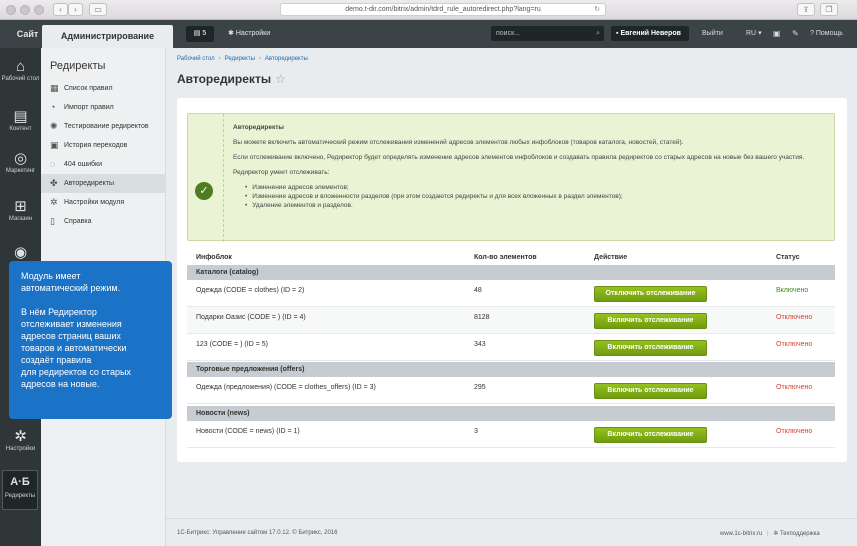 The image size is (857, 546). I want to click on marketing-icon: ◎, so click(20, 158).